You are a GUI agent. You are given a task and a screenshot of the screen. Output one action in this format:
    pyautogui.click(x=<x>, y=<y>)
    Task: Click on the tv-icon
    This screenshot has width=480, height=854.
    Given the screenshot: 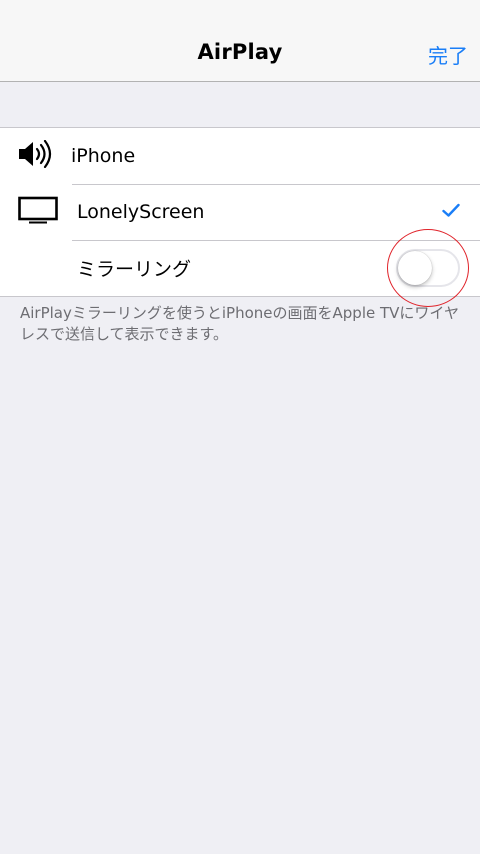 What is the action you would take?
    pyautogui.click(x=38, y=212)
    